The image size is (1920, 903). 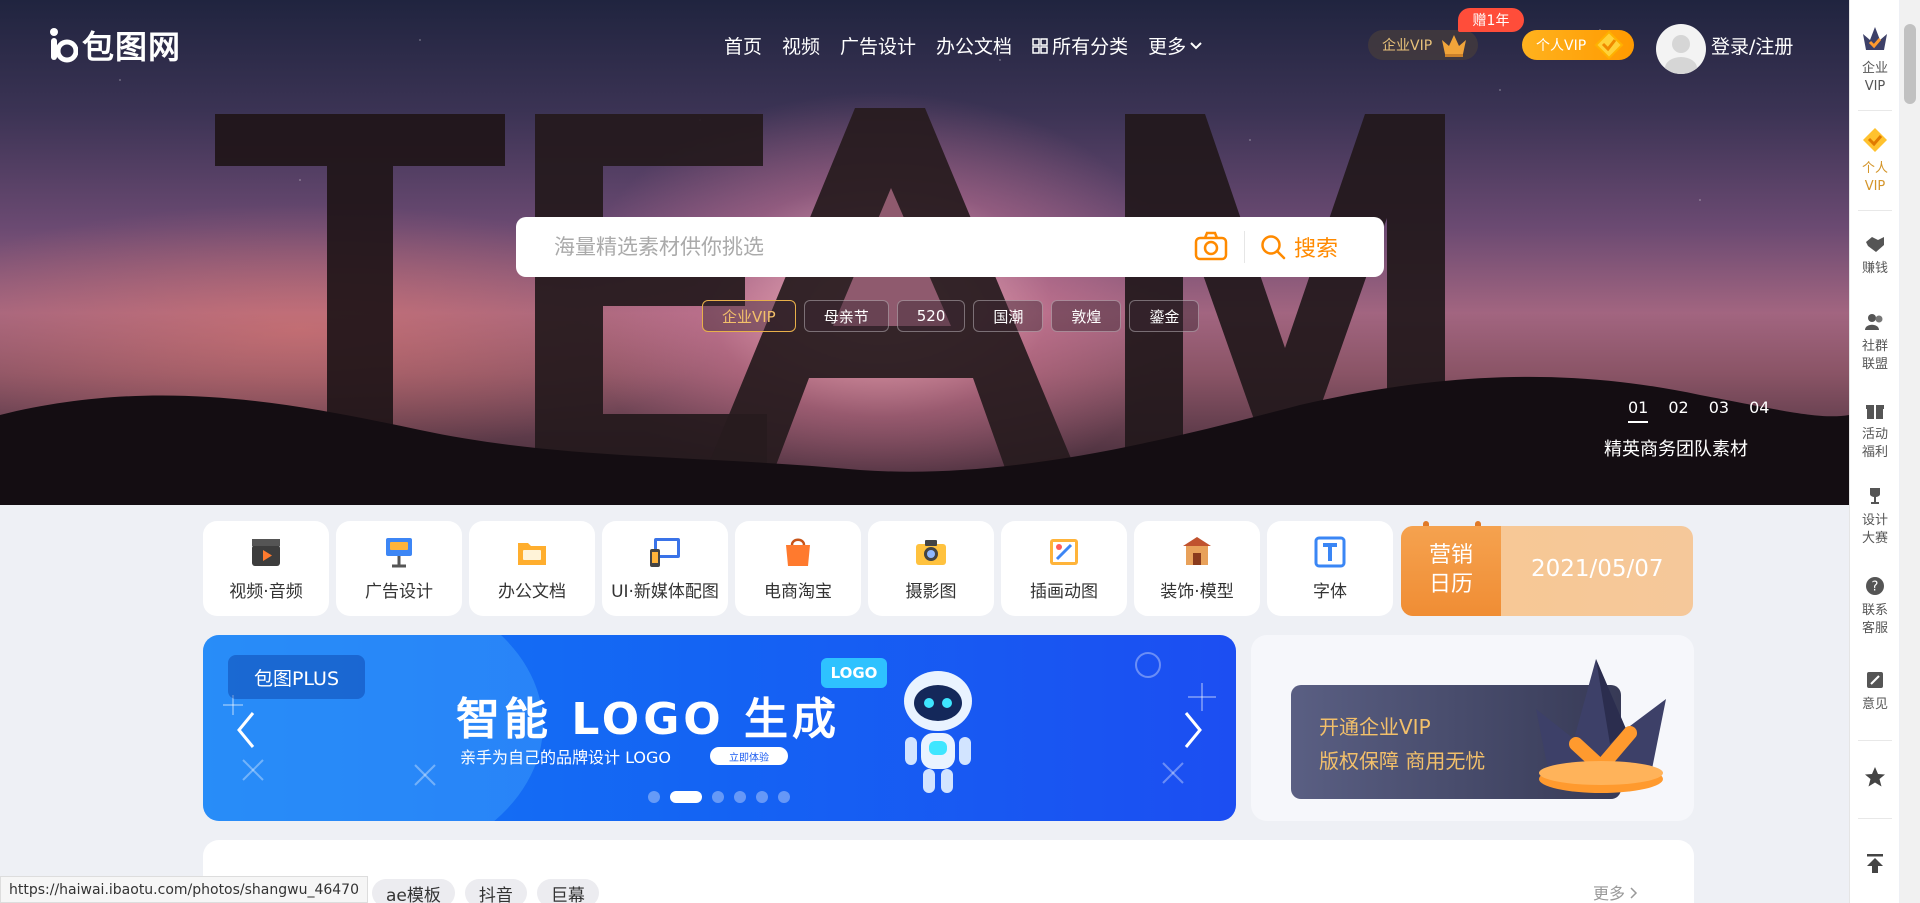 I want to click on slide-indicators: 01 02 03 04, so click(x=1698, y=410).